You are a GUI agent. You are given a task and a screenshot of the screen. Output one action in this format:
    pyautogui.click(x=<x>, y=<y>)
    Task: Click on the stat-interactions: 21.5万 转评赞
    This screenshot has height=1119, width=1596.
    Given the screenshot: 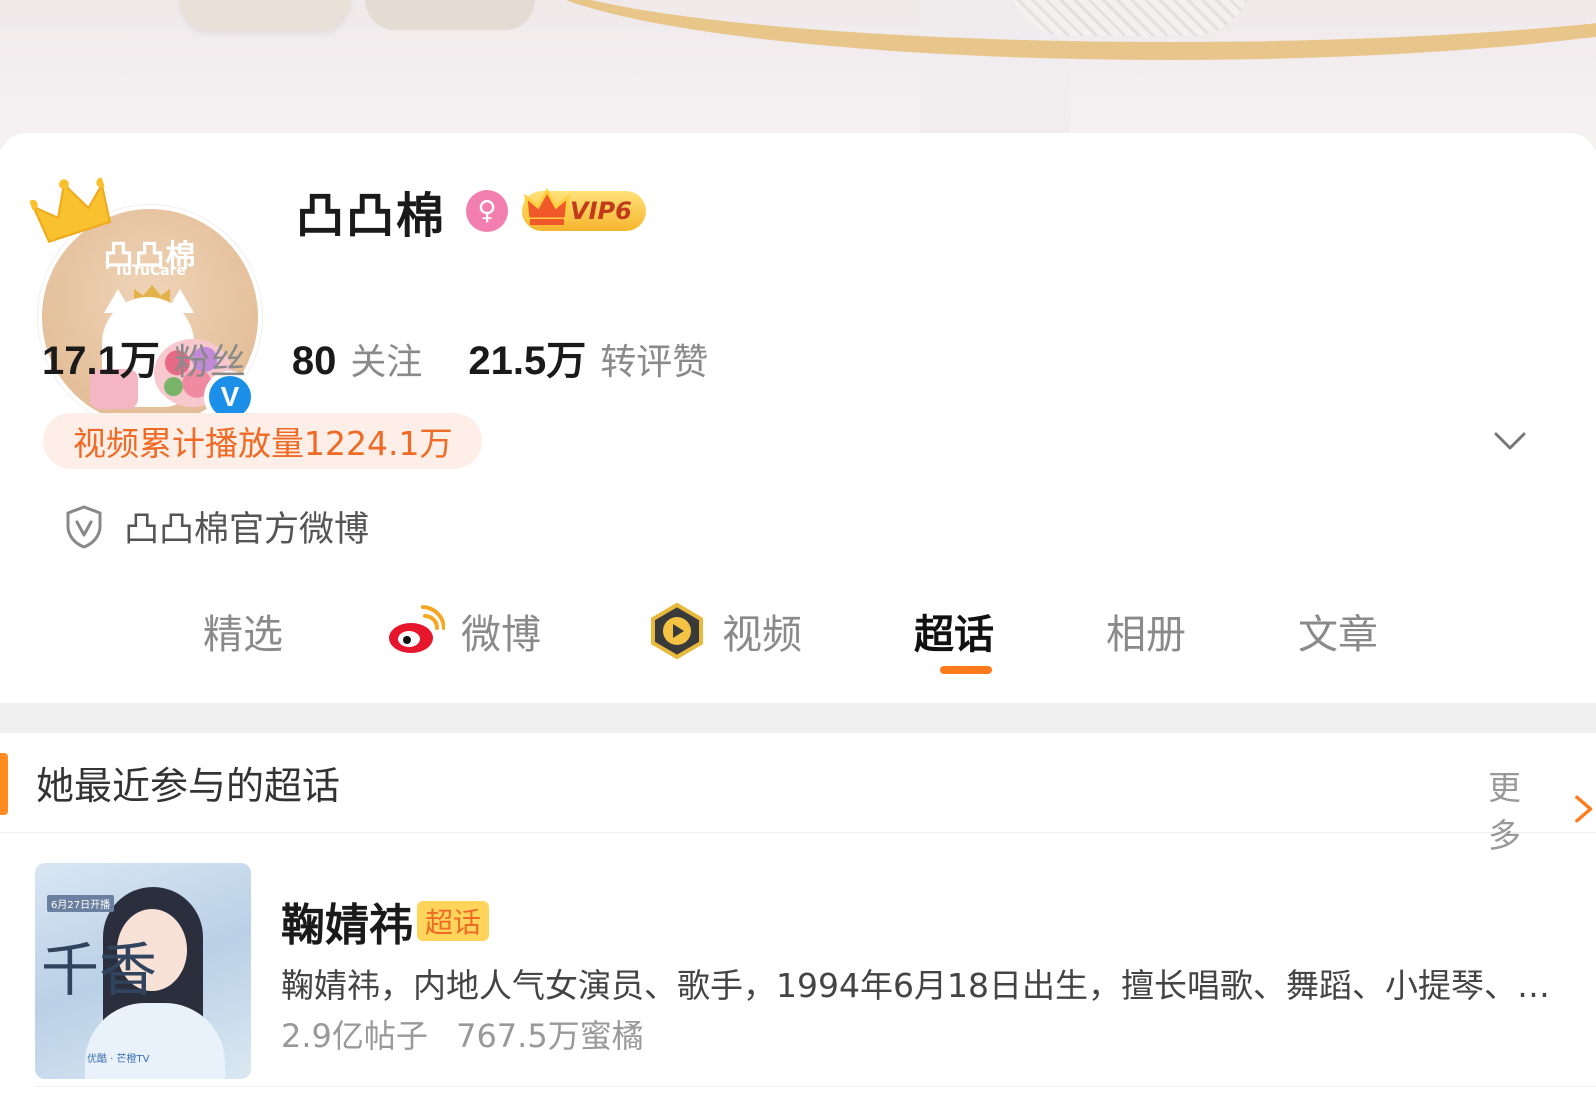 What is the action you would take?
    pyautogui.click(x=588, y=357)
    